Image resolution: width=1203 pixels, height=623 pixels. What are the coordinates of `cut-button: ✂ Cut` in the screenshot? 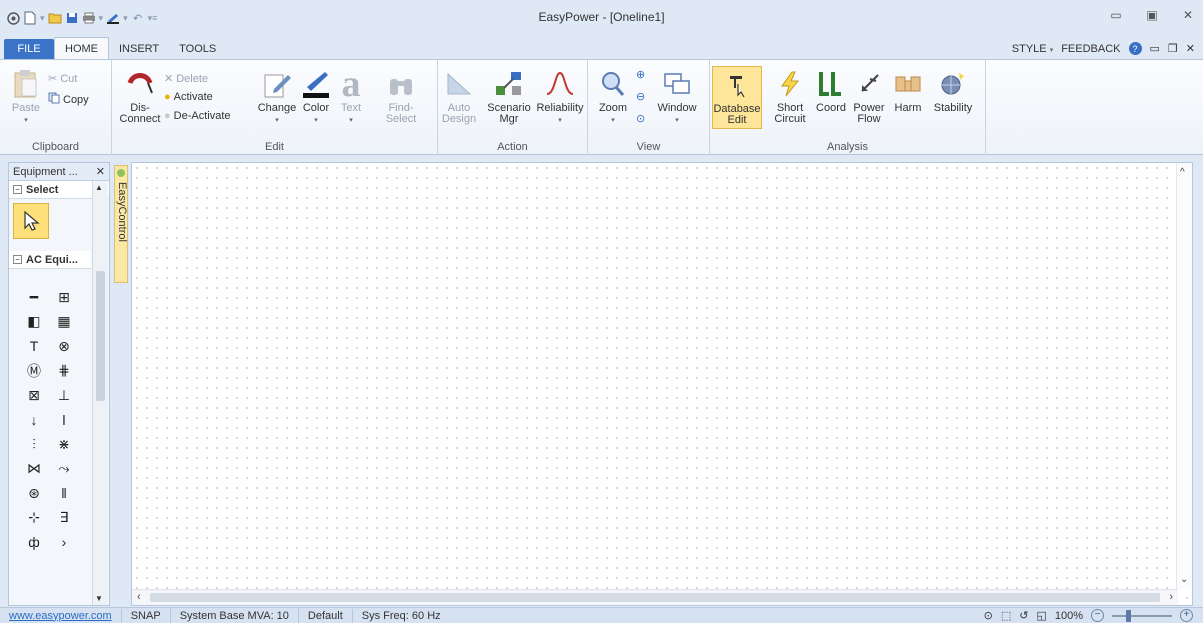 It's located at (62, 79).